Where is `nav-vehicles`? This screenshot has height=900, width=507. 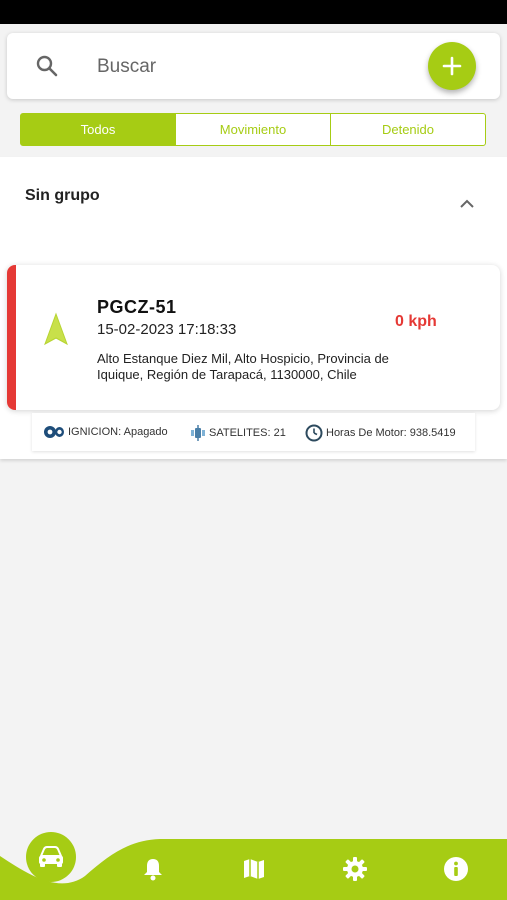
nav-vehicles is located at coordinates (51, 857).